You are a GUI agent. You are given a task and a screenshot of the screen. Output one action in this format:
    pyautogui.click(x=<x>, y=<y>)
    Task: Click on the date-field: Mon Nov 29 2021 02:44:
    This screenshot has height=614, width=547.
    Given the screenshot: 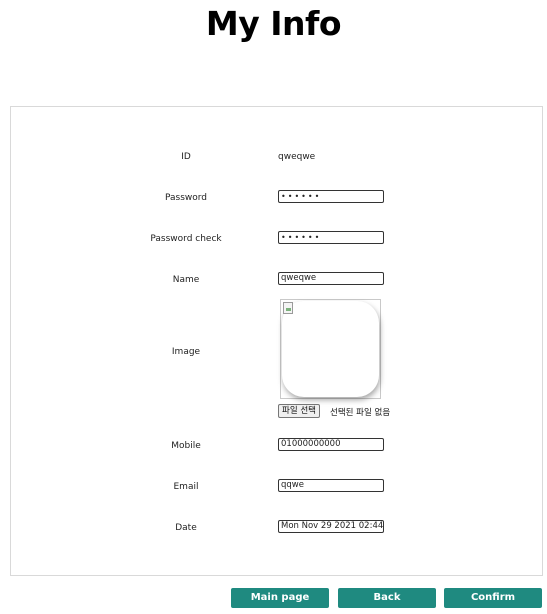 What is the action you would take?
    pyautogui.click(x=331, y=526)
    